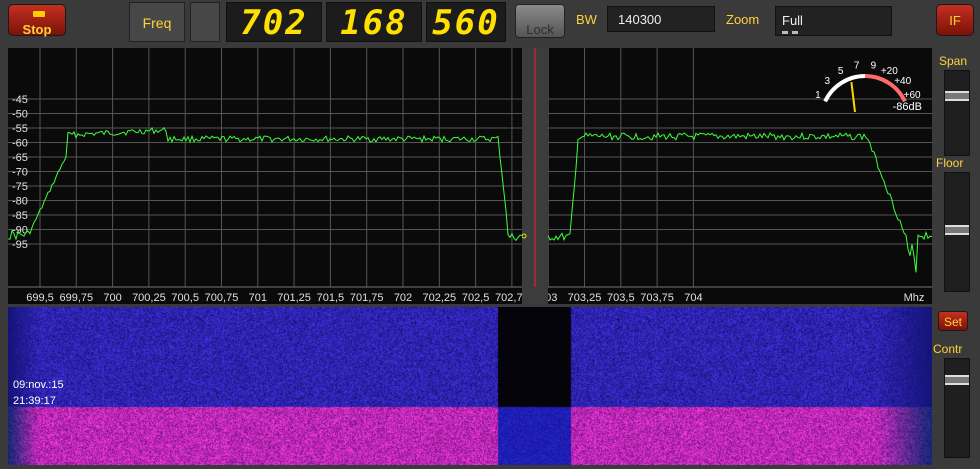 The width and height of the screenshot is (980, 469). I want to click on waterfall-date: 09:nov.:15, so click(38, 385).